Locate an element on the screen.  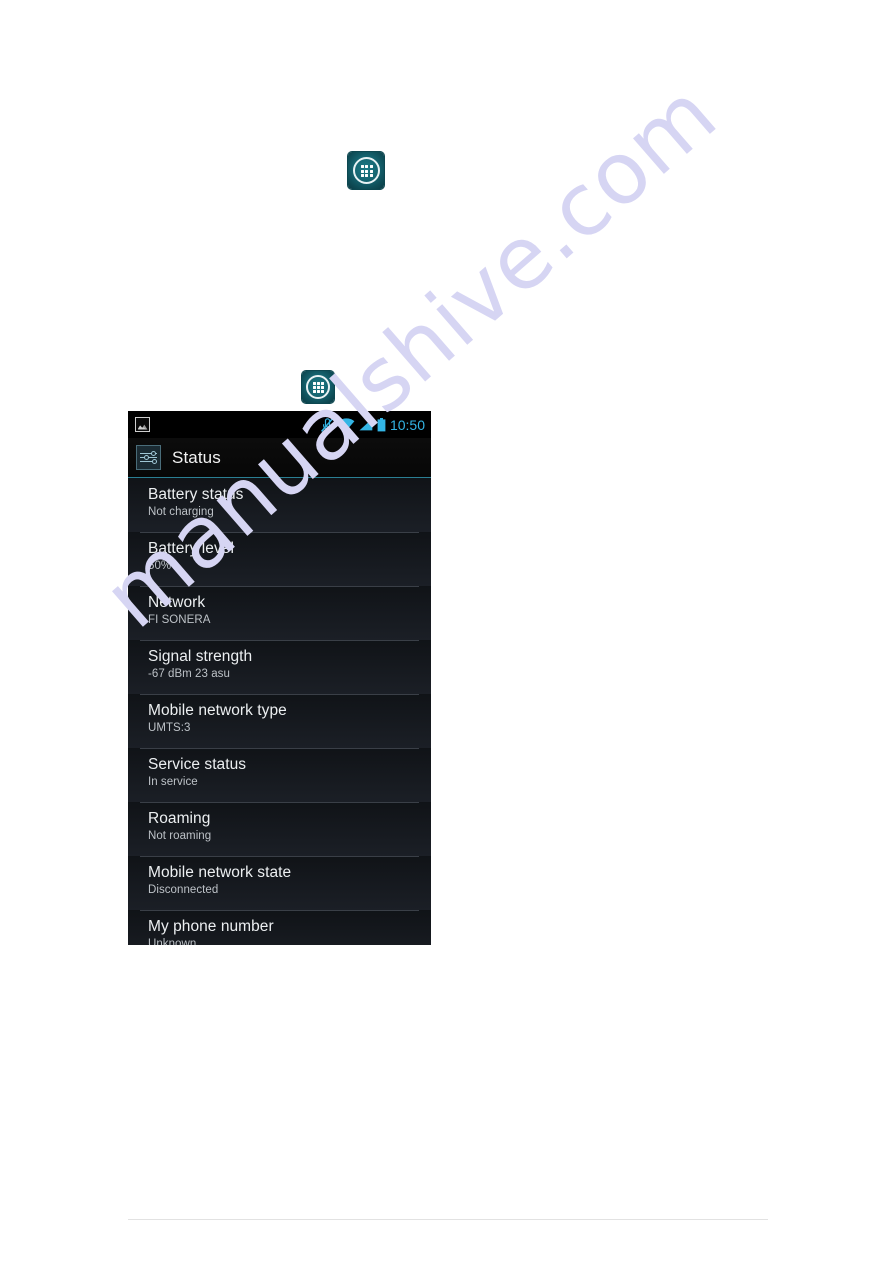
list-item-label: Network is located at coordinates (177, 602).